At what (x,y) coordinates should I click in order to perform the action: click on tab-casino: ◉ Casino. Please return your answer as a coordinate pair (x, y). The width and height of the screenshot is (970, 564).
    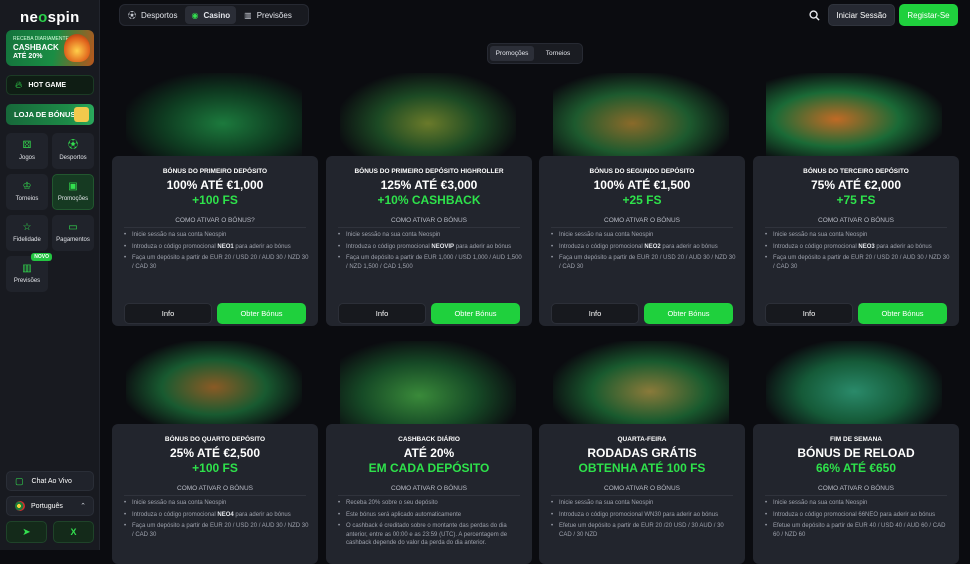
    Looking at the image, I should click on (211, 15).